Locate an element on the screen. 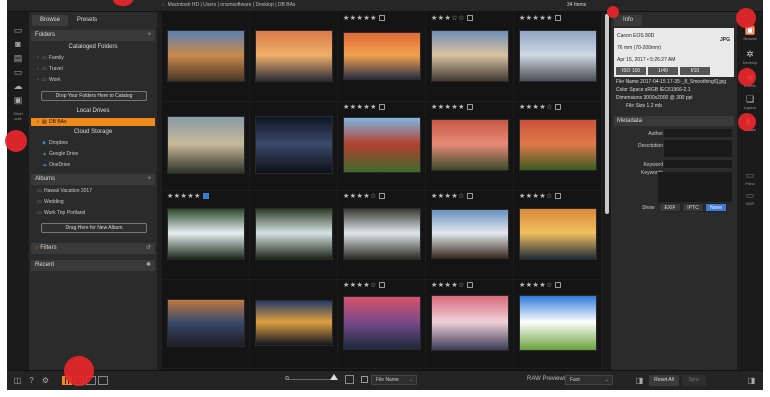 This screenshot has width=770, height=397. sort-dropdown: File Name ⌄ is located at coordinates (394, 380).